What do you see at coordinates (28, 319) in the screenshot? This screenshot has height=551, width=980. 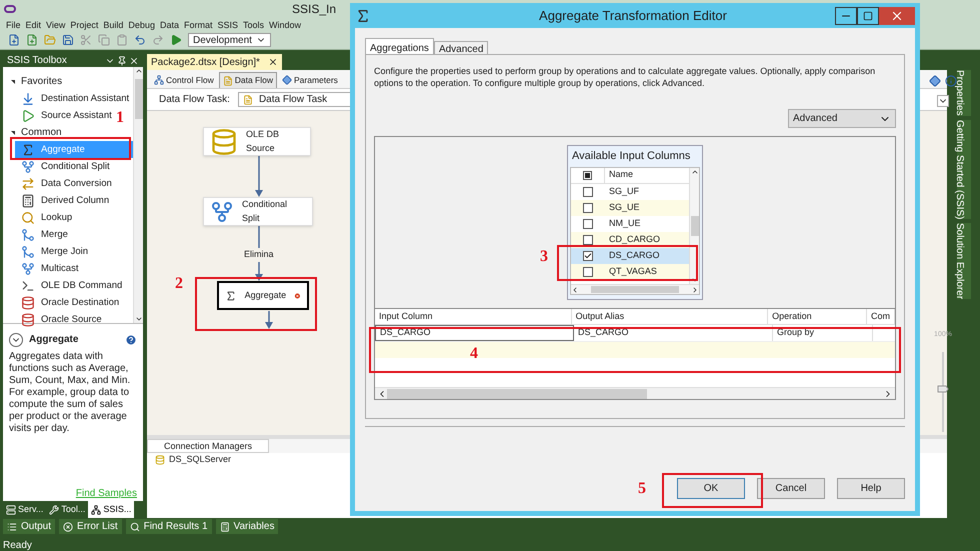 I see `database-icon` at bounding box center [28, 319].